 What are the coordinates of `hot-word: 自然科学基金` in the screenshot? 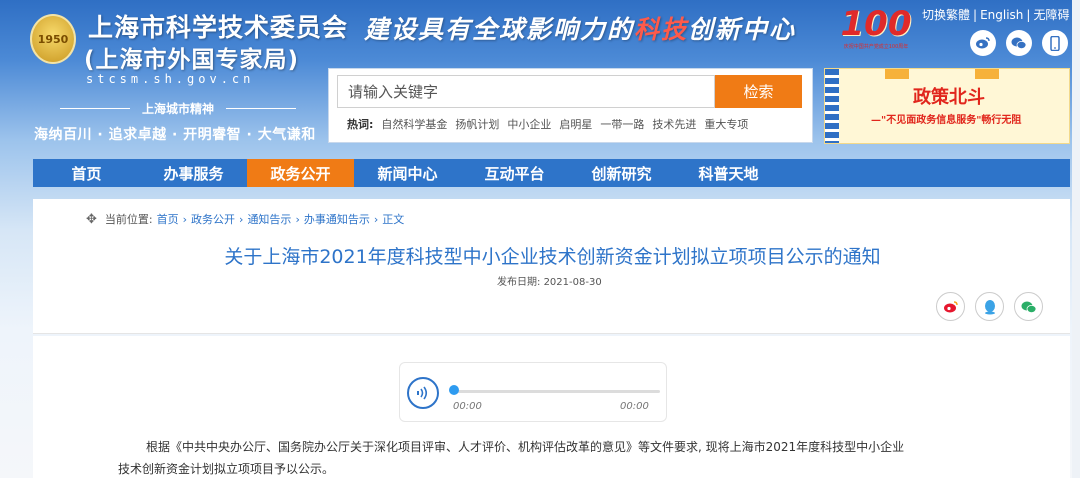 It's located at (414, 124).